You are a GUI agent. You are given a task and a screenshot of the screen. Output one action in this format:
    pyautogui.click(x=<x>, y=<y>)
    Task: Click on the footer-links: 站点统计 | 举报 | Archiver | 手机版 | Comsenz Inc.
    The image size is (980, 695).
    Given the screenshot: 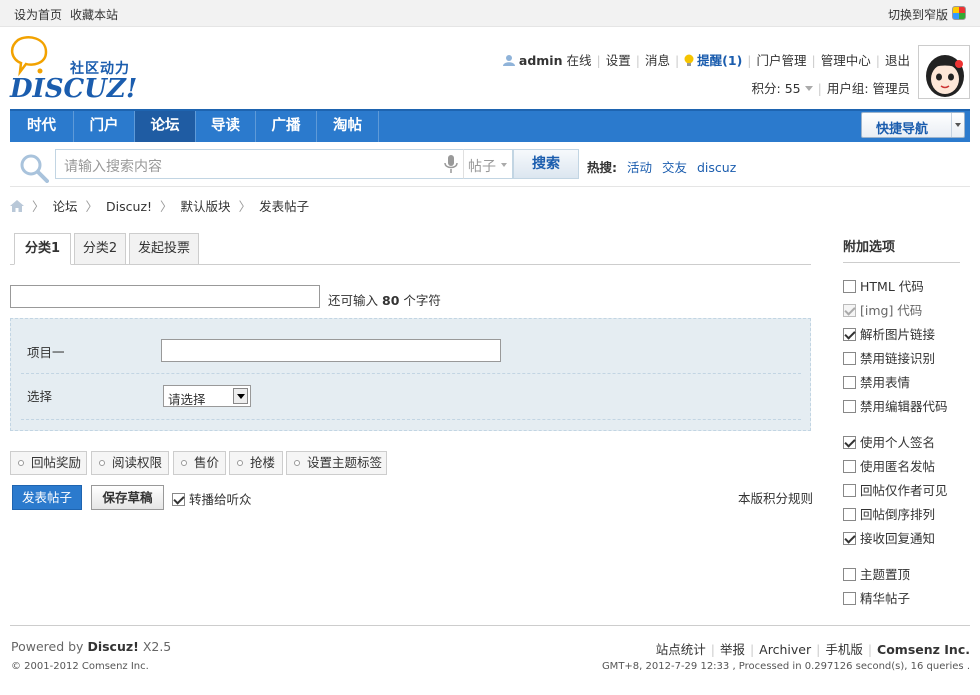 What is the action you would take?
    pyautogui.click(x=812, y=649)
    